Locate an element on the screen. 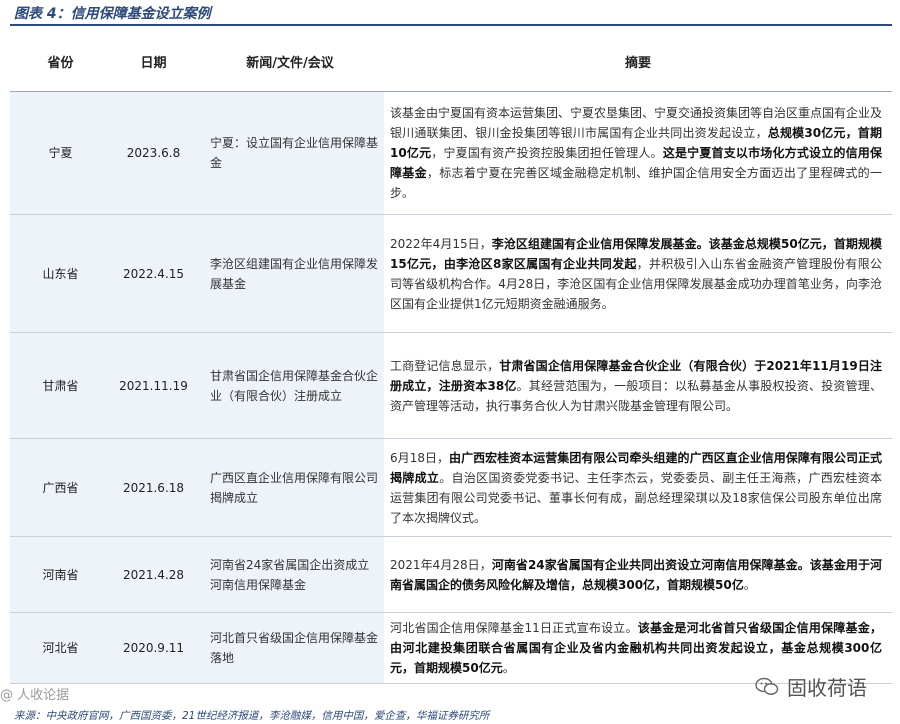 Image resolution: width=900 pixels, height=724 pixels. watermark-right-text: 固收荷语 is located at coordinates (827, 688).